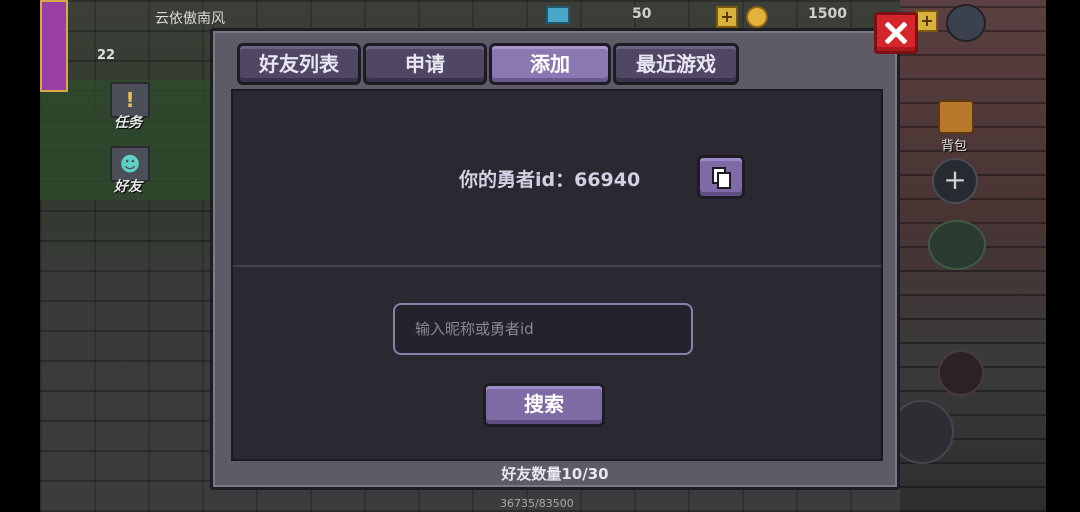 The width and height of the screenshot is (1080, 512). What do you see at coordinates (954, 146) in the screenshot?
I see `backpack-label: 背包` at bounding box center [954, 146].